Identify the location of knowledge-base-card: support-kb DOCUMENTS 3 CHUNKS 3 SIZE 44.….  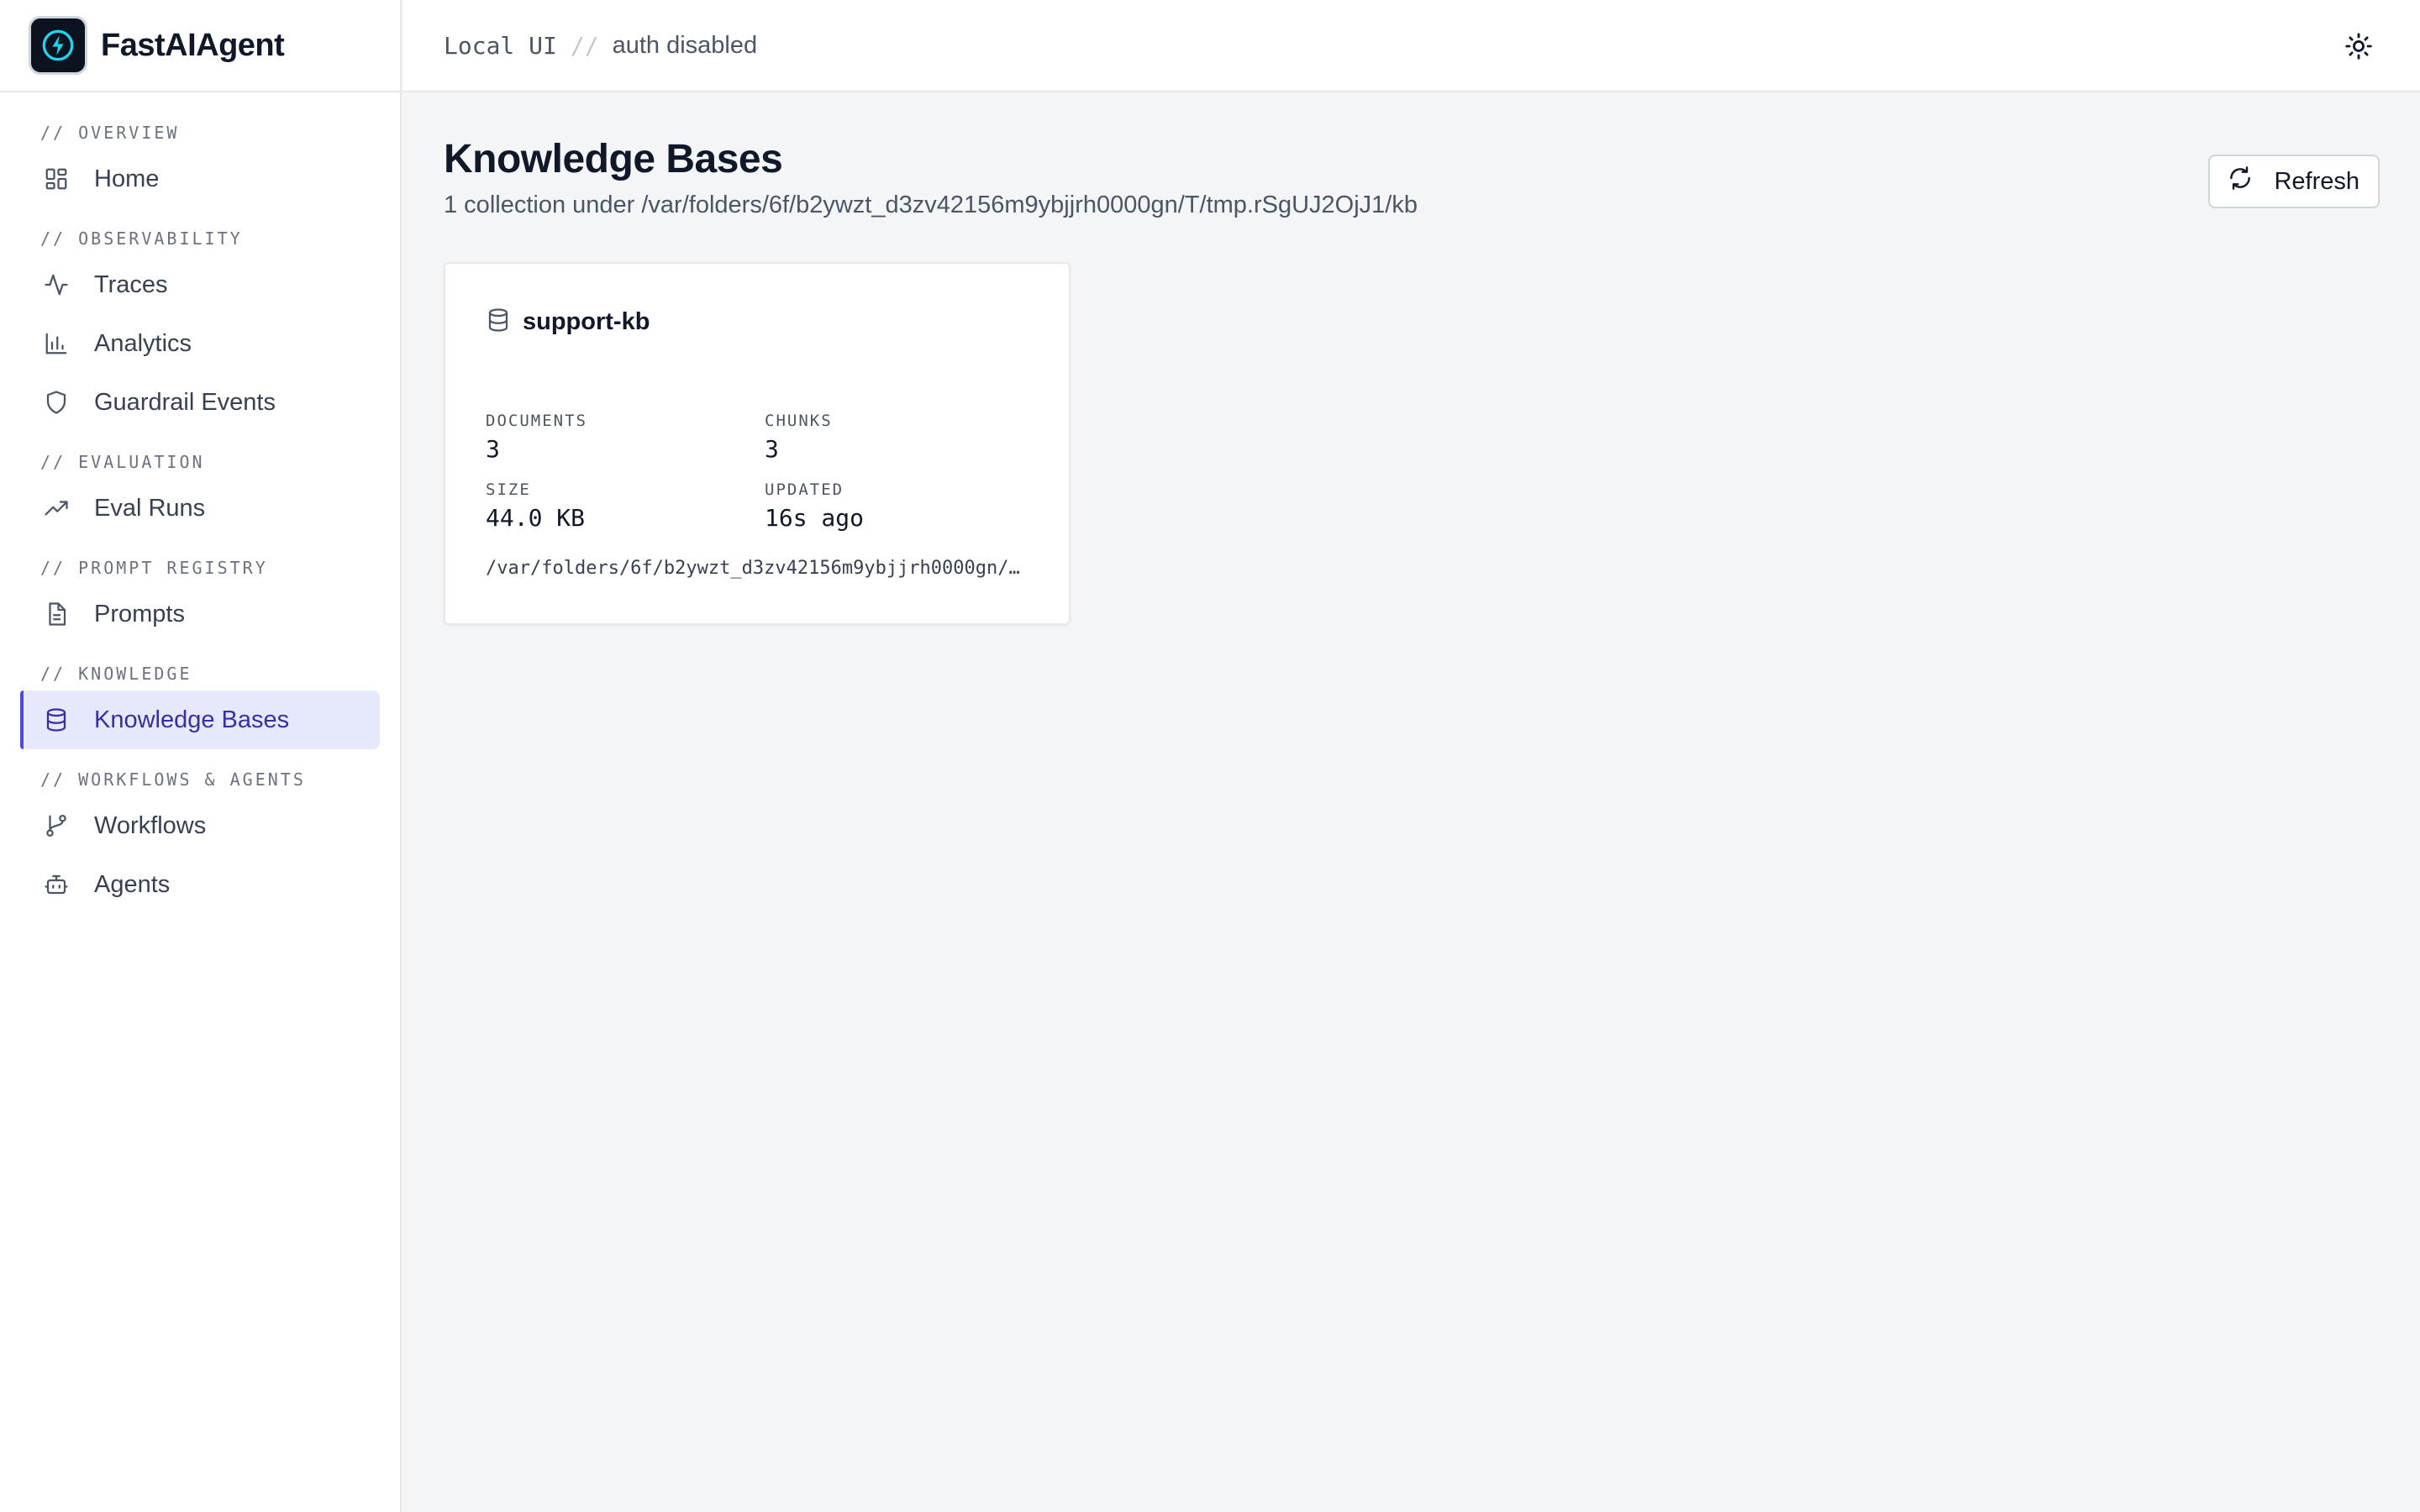
(757, 443).